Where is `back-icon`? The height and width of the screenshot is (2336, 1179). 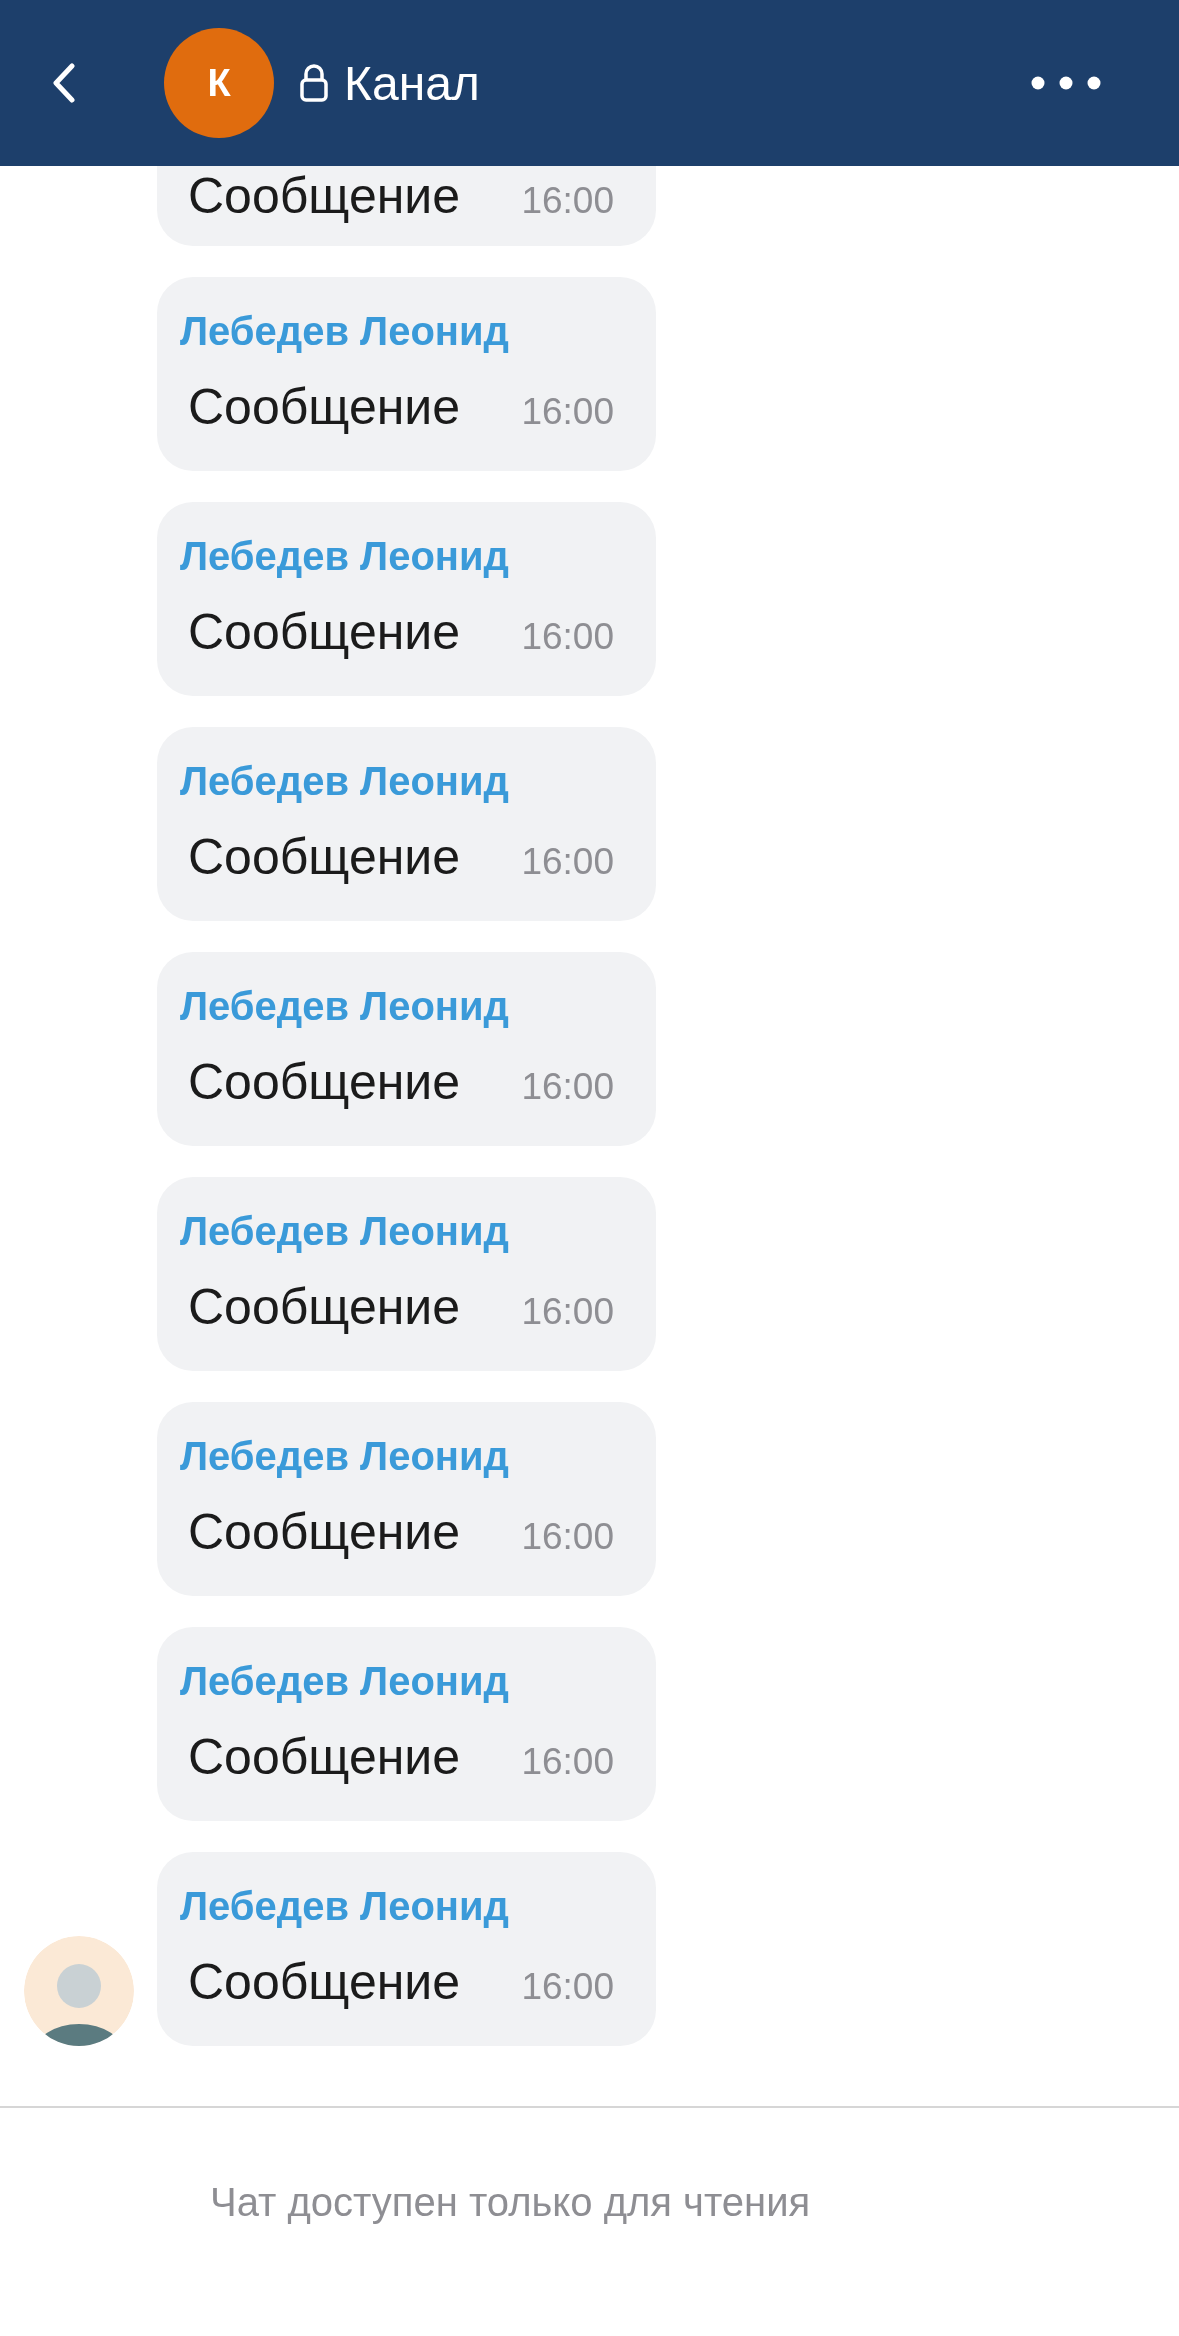 back-icon is located at coordinates (64, 83).